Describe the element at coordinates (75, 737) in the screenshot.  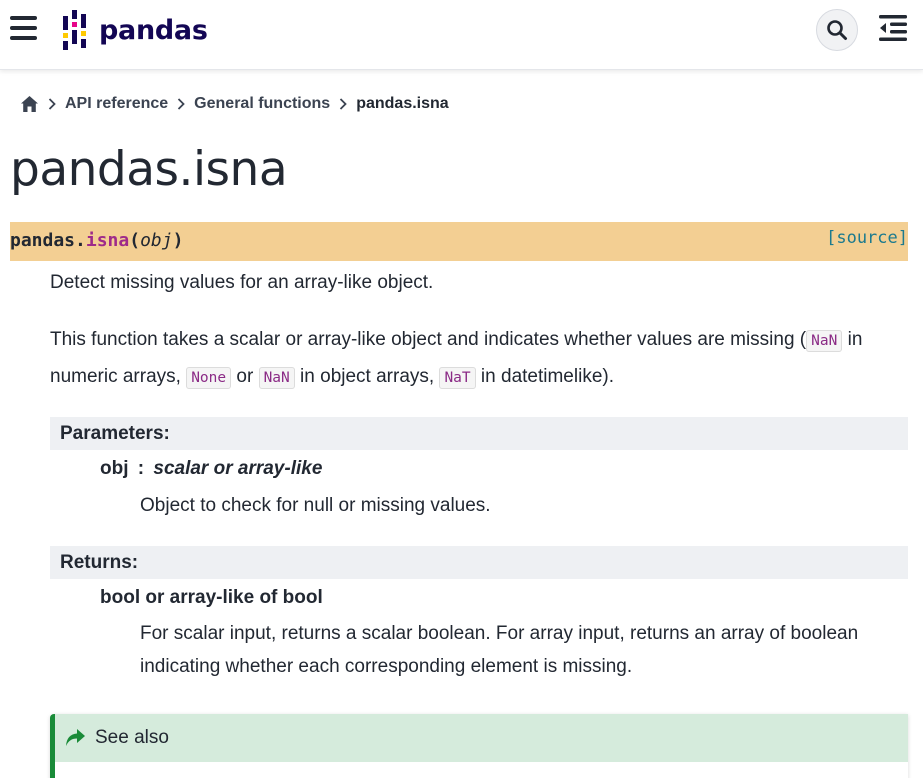
I see `share-arrow-icon` at that location.